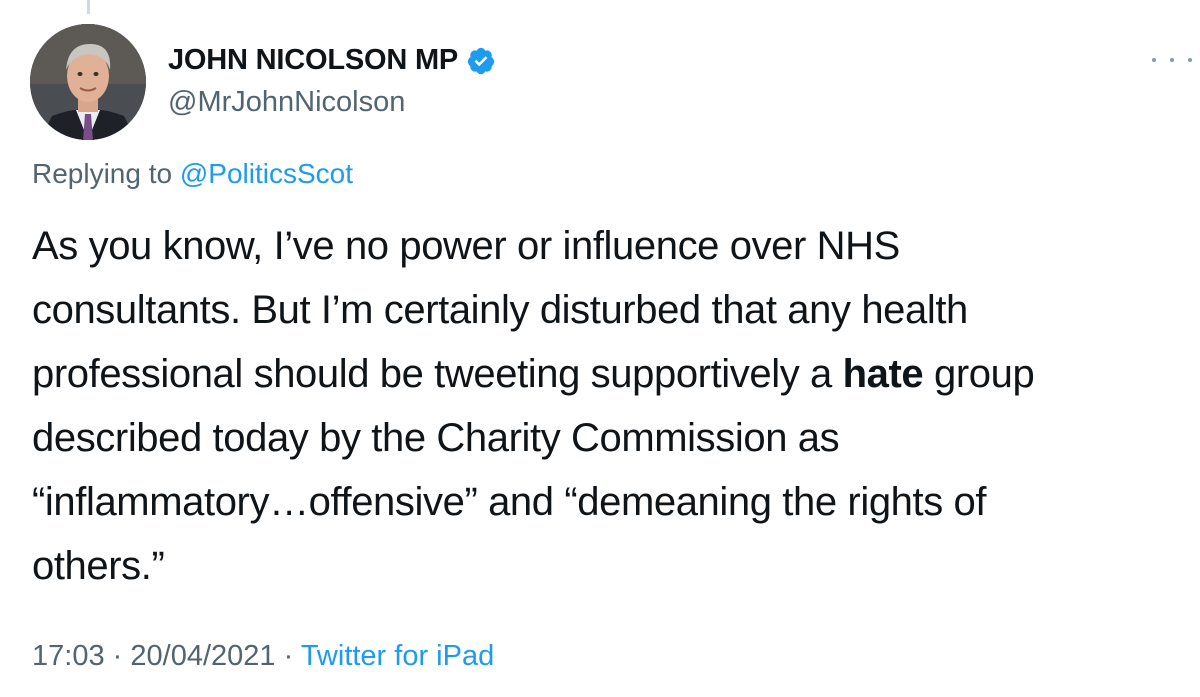  I want to click on author-name-row: JOHN NICOLSON MP, so click(332, 60).